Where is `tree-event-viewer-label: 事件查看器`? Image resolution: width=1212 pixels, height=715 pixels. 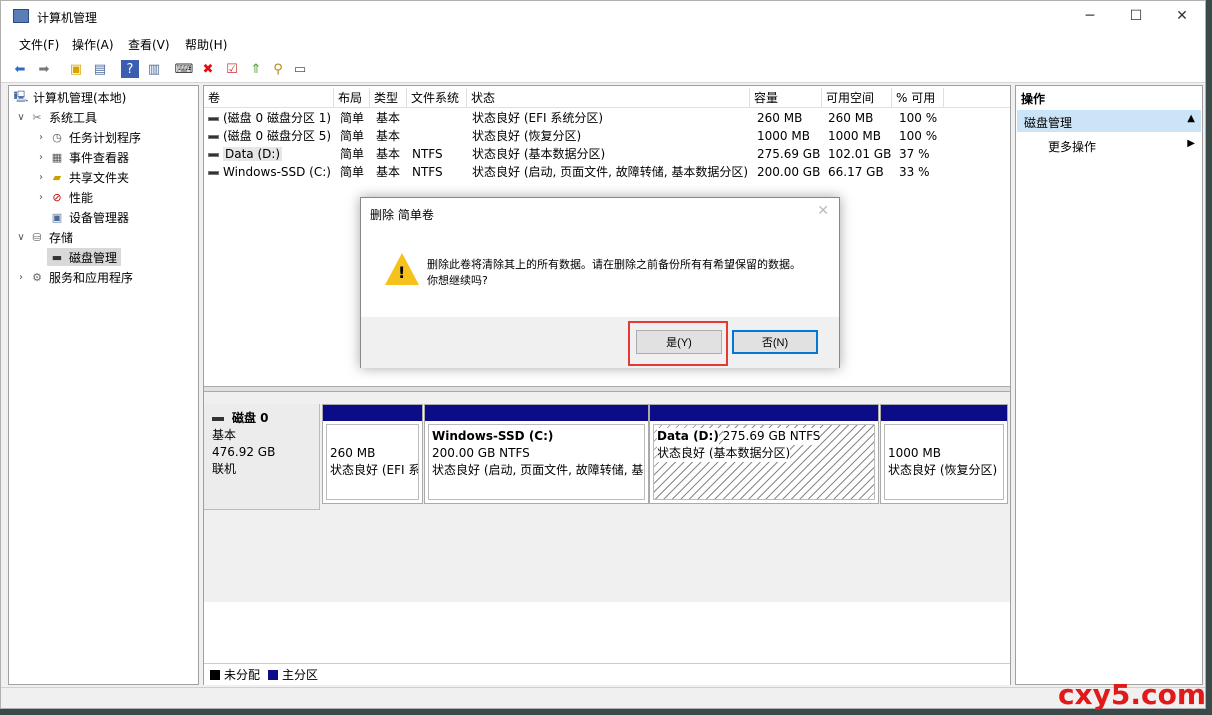
tree-event-viewer-label: 事件查看器 is located at coordinates (99, 157).